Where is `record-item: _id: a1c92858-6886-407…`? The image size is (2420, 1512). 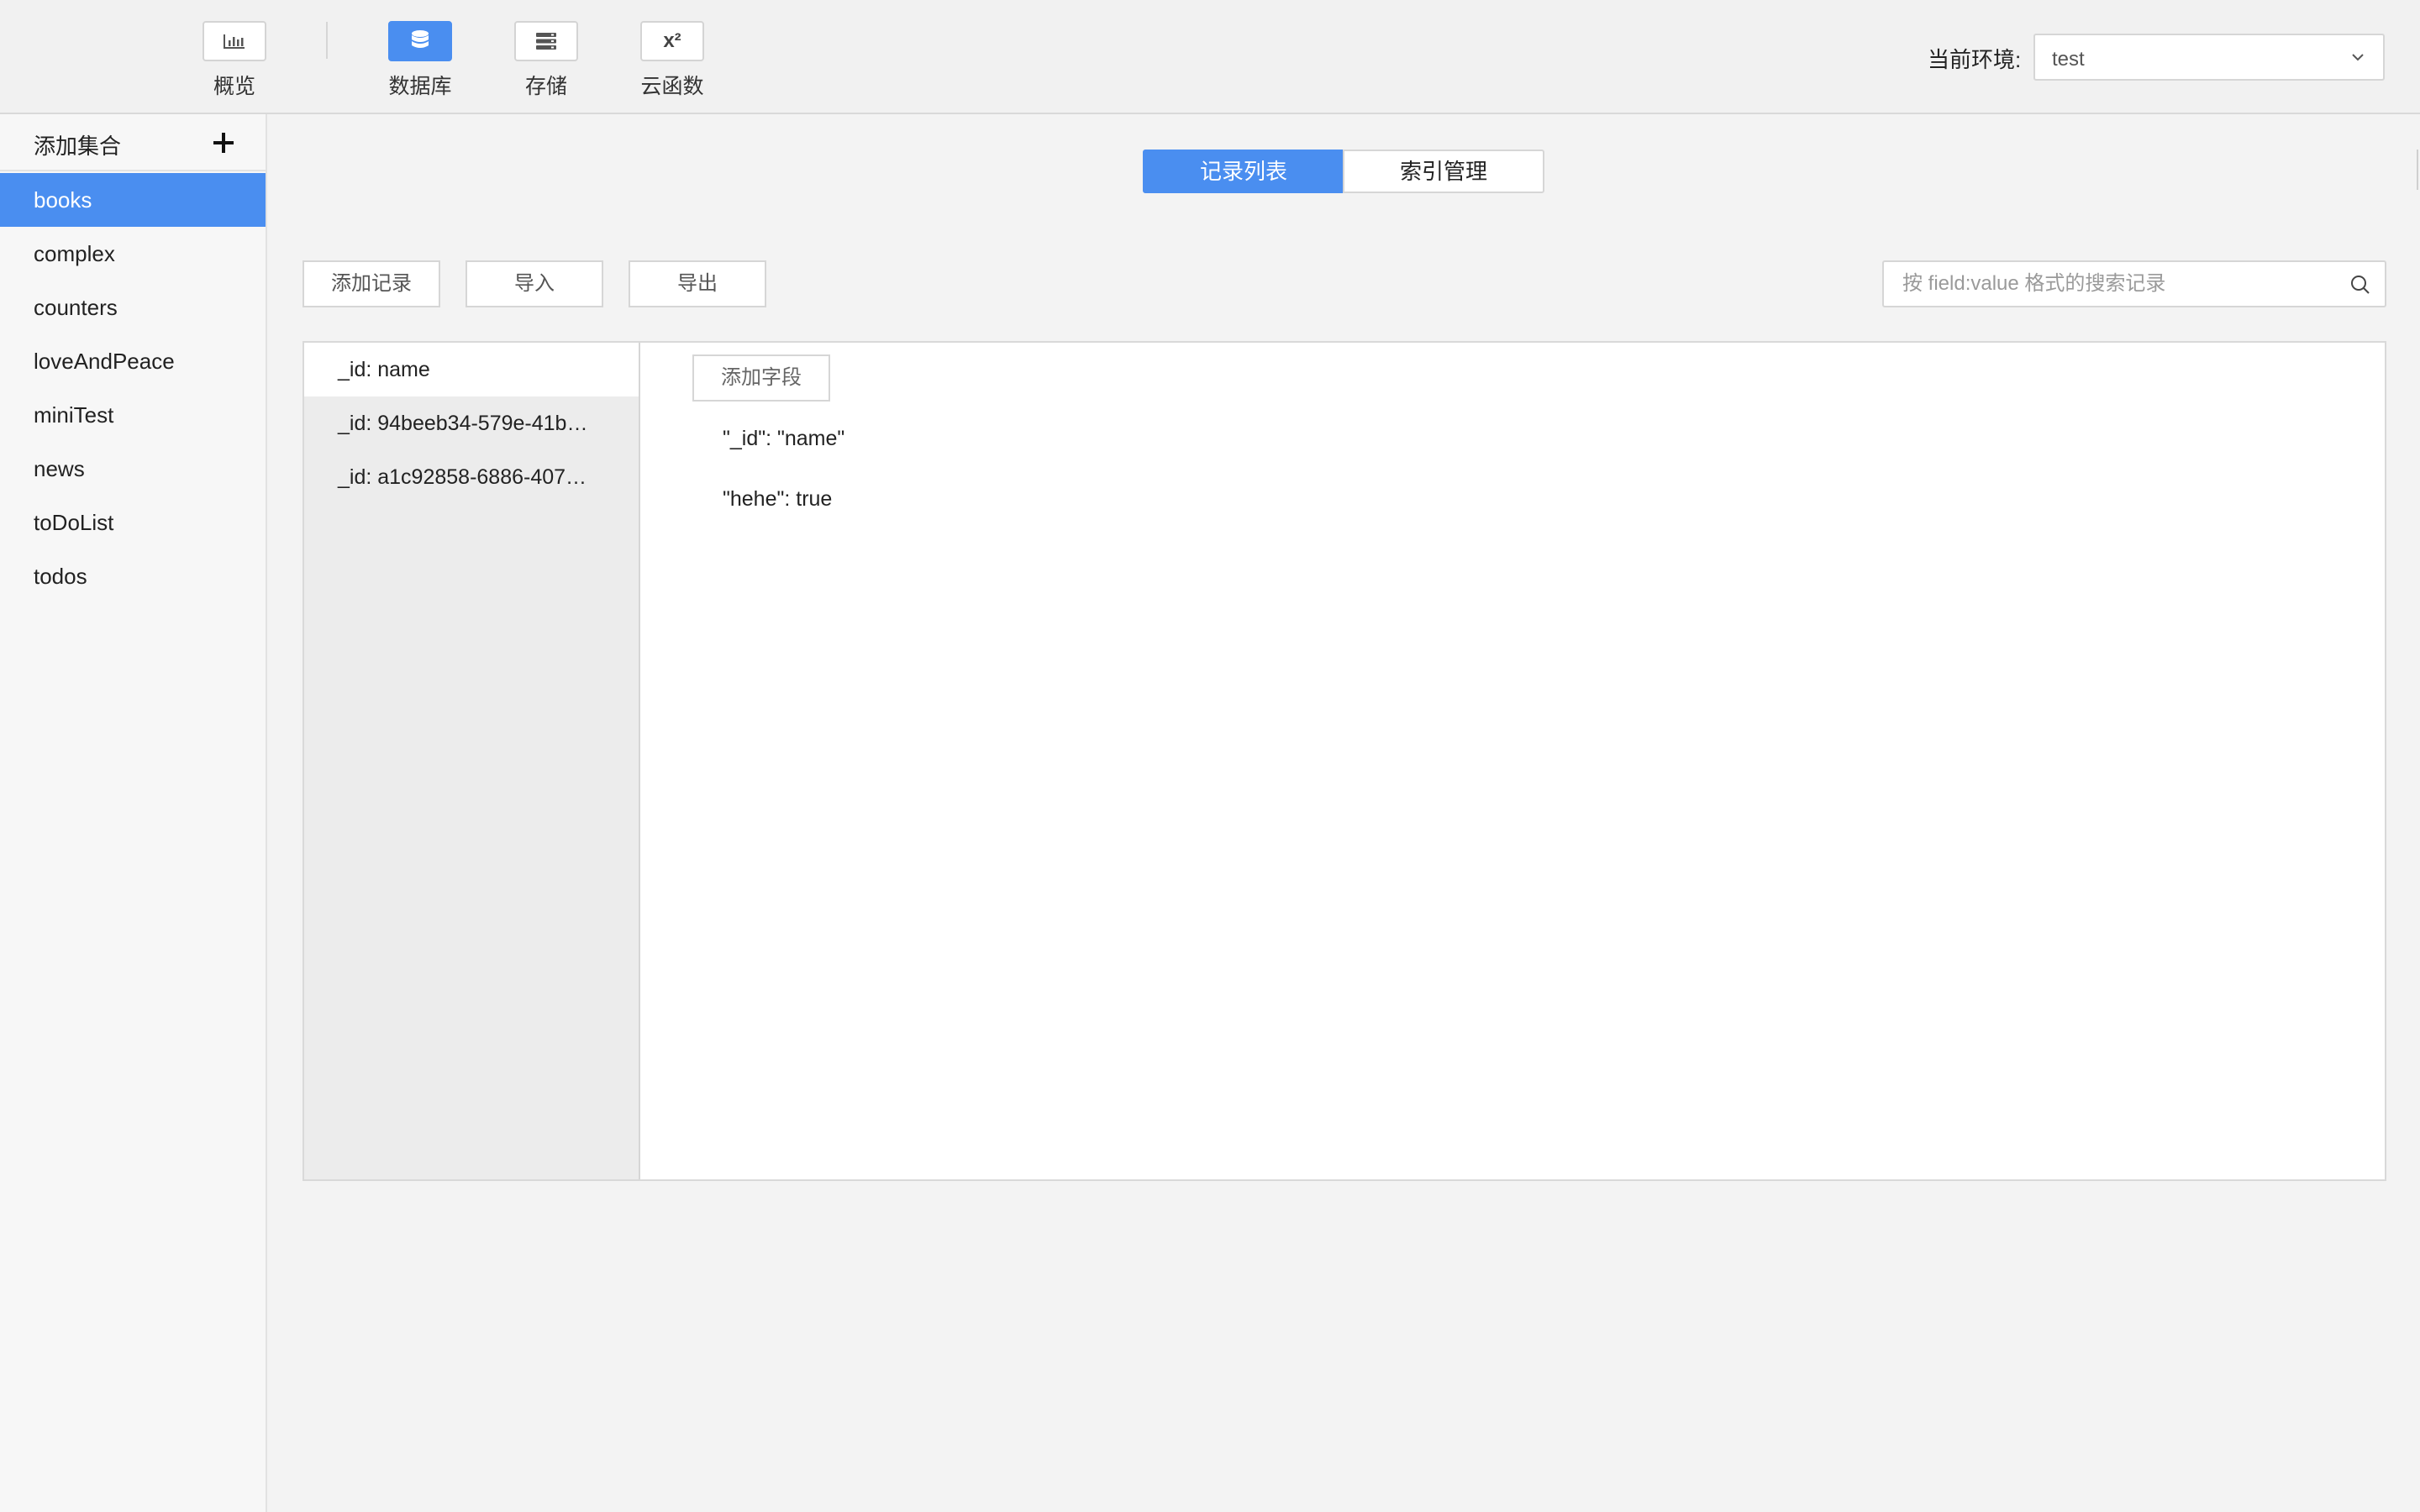 record-item: _id: a1c92858-6886-407… is located at coordinates (471, 477).